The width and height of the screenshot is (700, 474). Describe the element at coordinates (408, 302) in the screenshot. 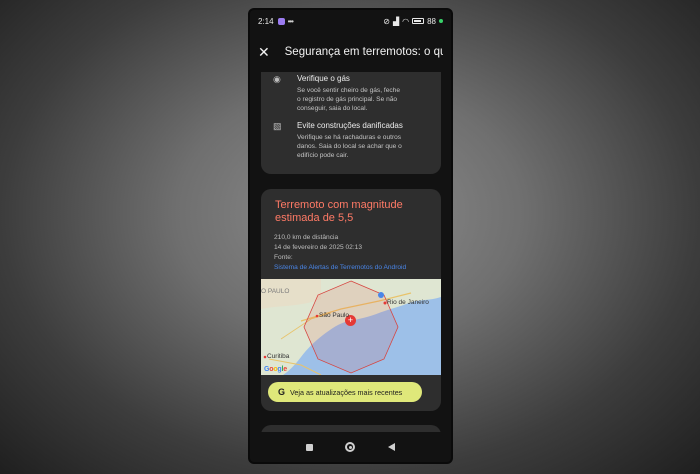

I see `map-label-rio: Rio de Janeiro` at that location.